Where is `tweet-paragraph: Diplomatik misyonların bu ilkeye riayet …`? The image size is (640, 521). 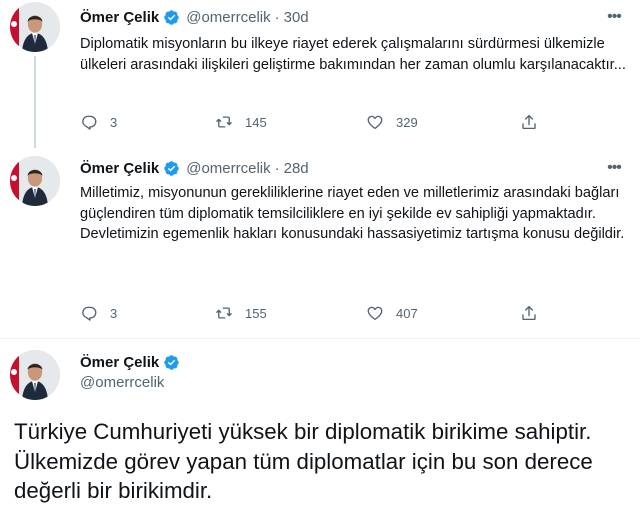
tweet-paragraph: Diplomatik misyonların bu ilkeye riayet … is located at coordinates (353, 54).